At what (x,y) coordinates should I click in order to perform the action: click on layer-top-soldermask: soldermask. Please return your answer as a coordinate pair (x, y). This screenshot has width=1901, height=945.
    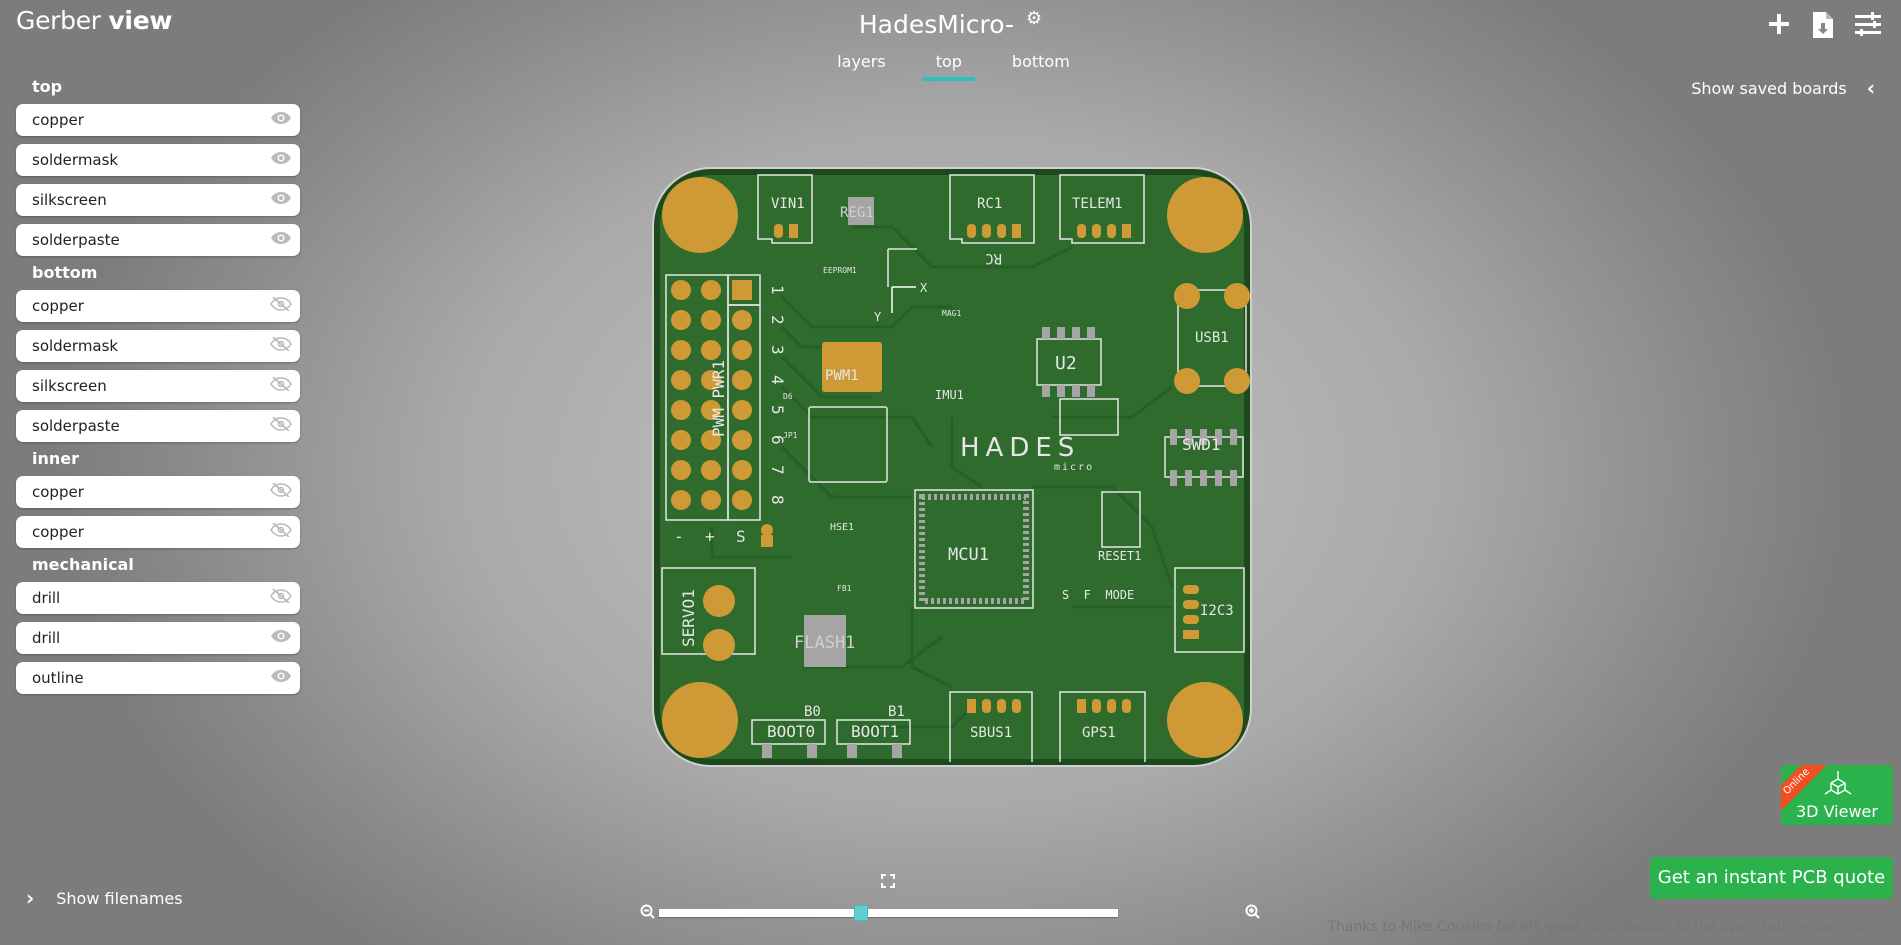
    Looking at the image, I should click on (158, 160).